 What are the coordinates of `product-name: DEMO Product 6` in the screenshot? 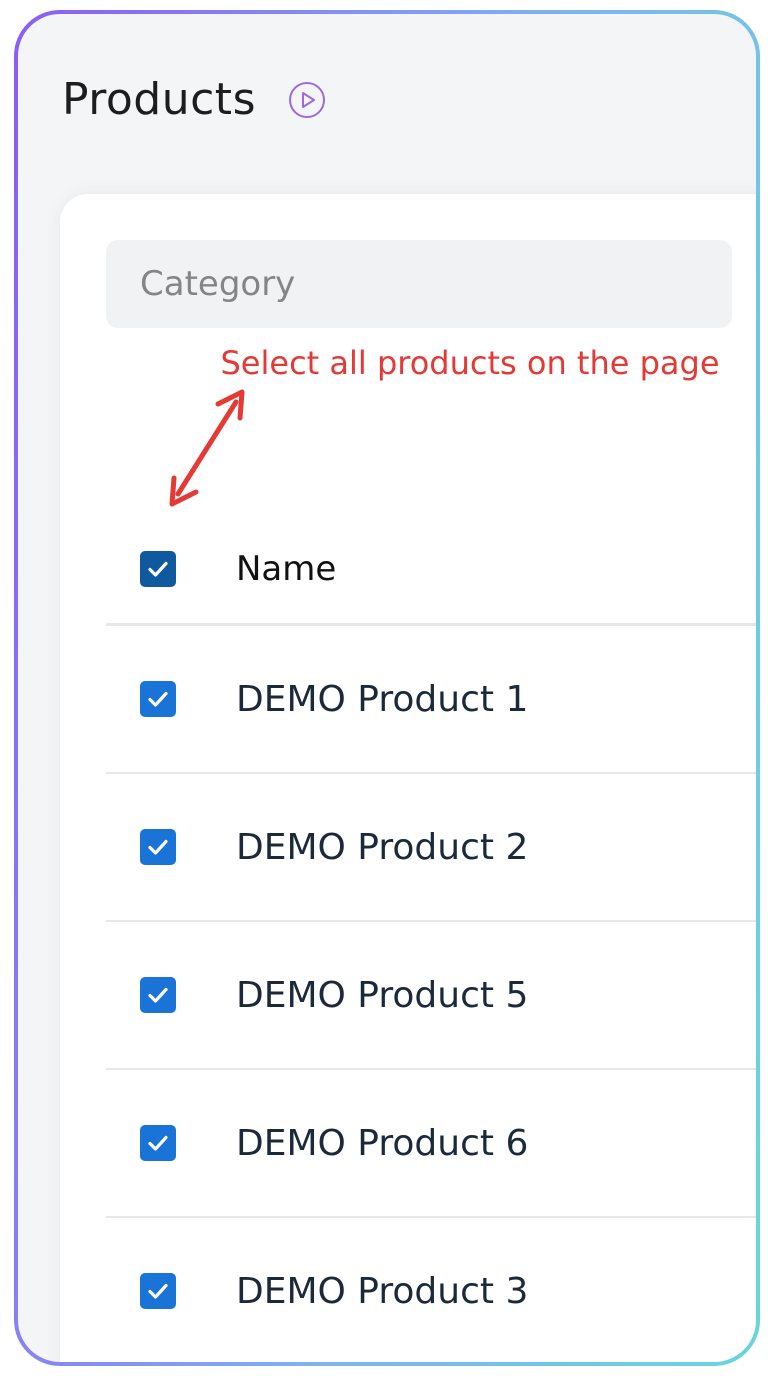 It's located at (382, 1143).